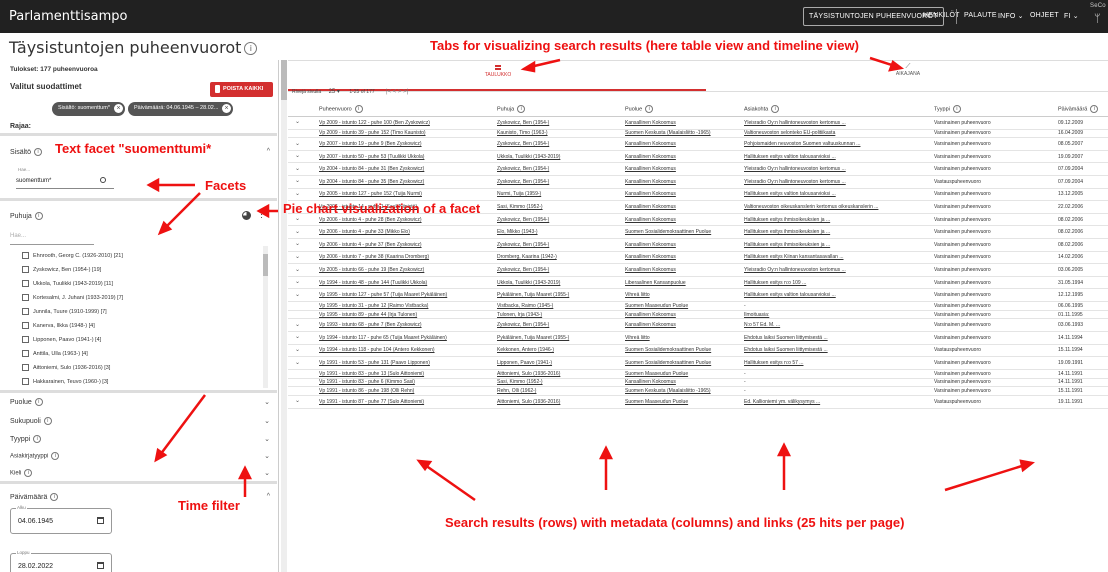 This screenshot has height=572, width=1108. What do you see at coordinates (182, 425) in the screenshot?
I see `arrow-to-collapsed-facets` at bounding box center [182, 425].